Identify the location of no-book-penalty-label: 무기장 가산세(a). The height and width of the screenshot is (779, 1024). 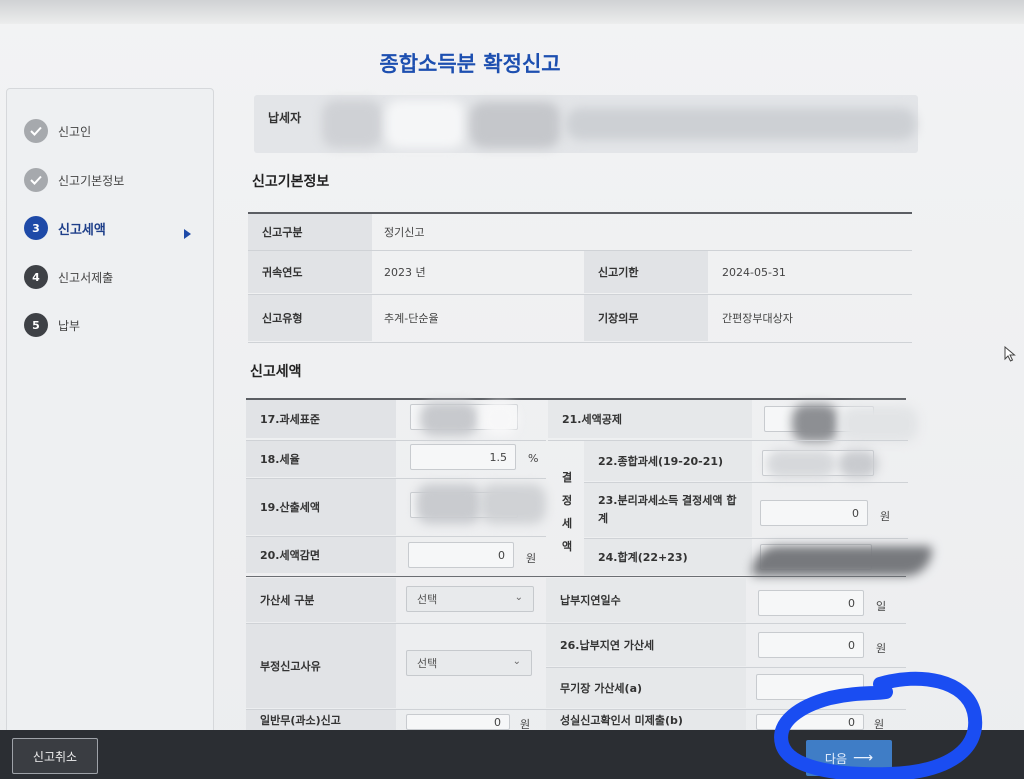
(646, 688).